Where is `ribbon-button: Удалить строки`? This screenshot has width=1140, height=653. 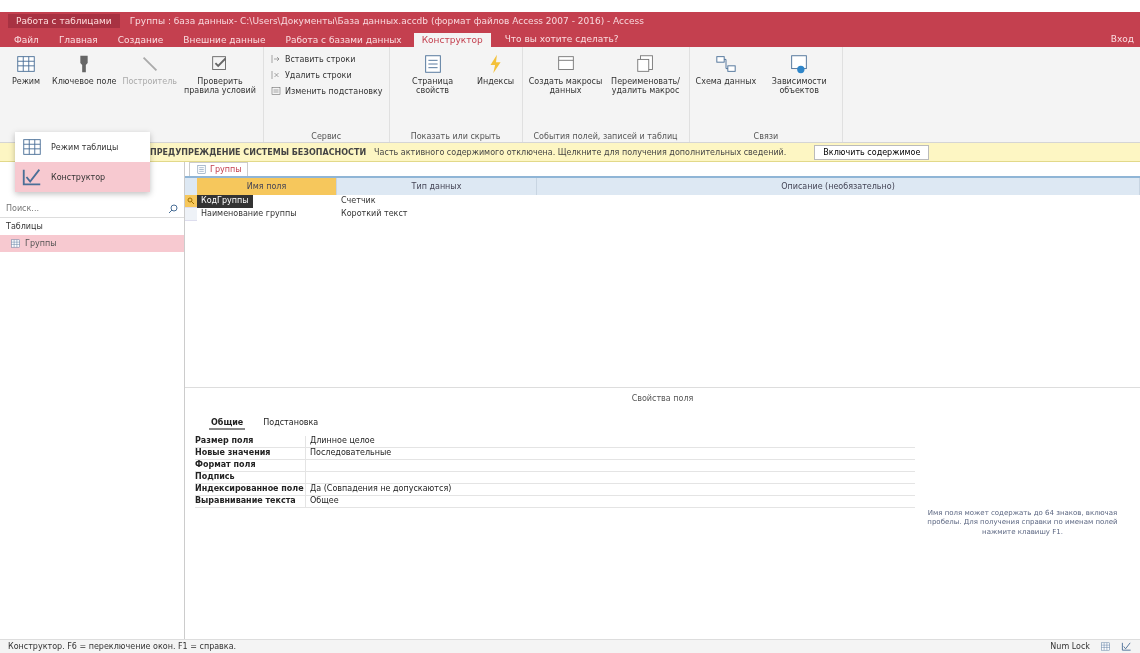
ribbon-button: Удалить строки is located at coordinates (326, 75).